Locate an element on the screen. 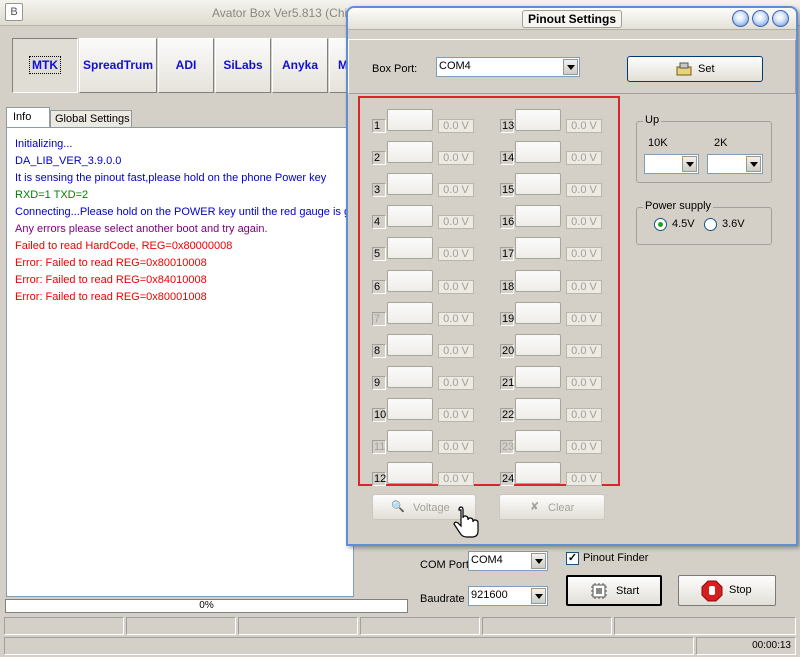  power-4-5v-radio is located at coordinates (660, 224).